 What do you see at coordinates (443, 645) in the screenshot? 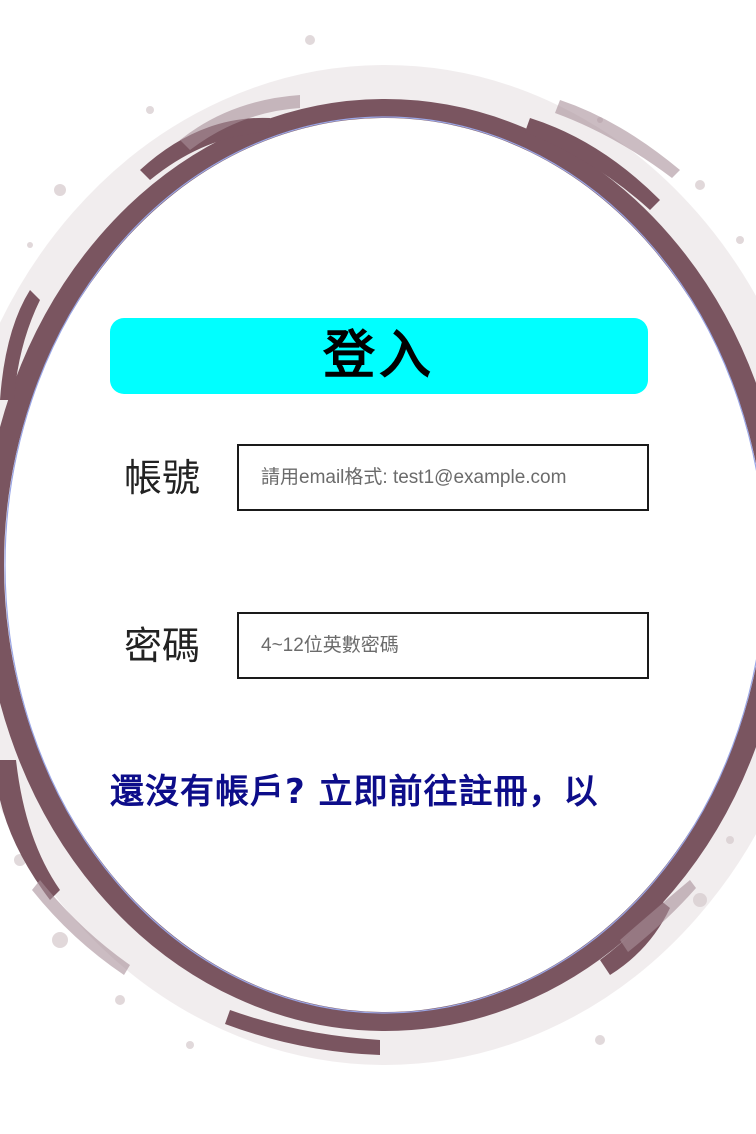
I see `password-input` at bounding box center [443, 645].